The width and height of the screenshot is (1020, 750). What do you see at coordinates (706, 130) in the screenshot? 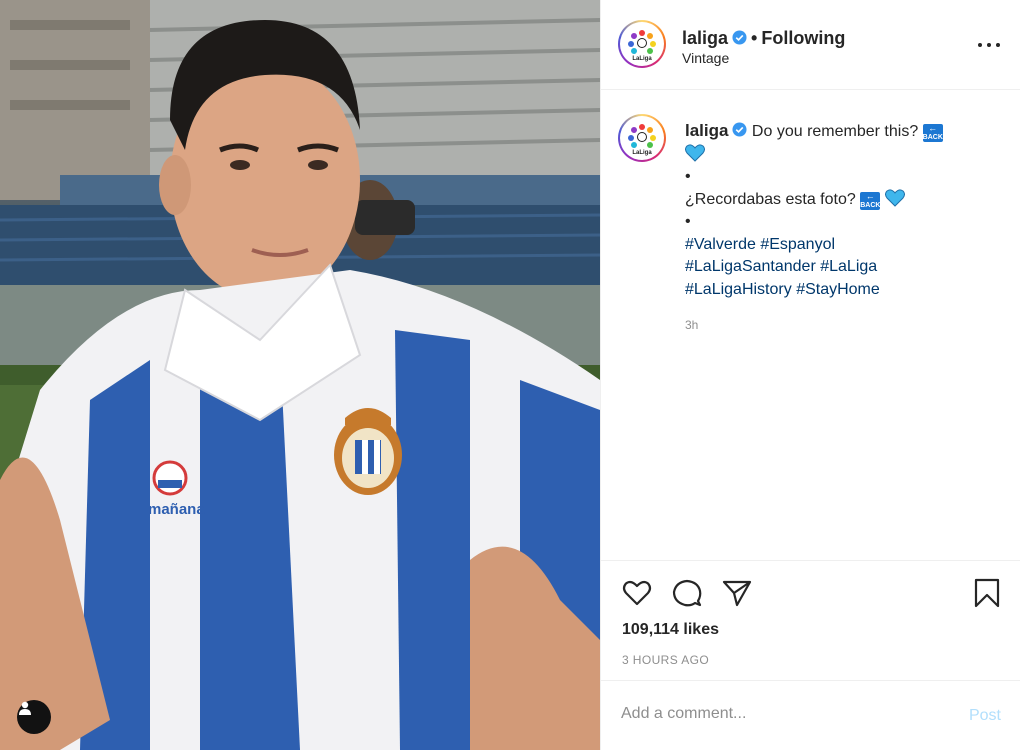
I see `caption-username: laliga` at bounding box center [706, 130].